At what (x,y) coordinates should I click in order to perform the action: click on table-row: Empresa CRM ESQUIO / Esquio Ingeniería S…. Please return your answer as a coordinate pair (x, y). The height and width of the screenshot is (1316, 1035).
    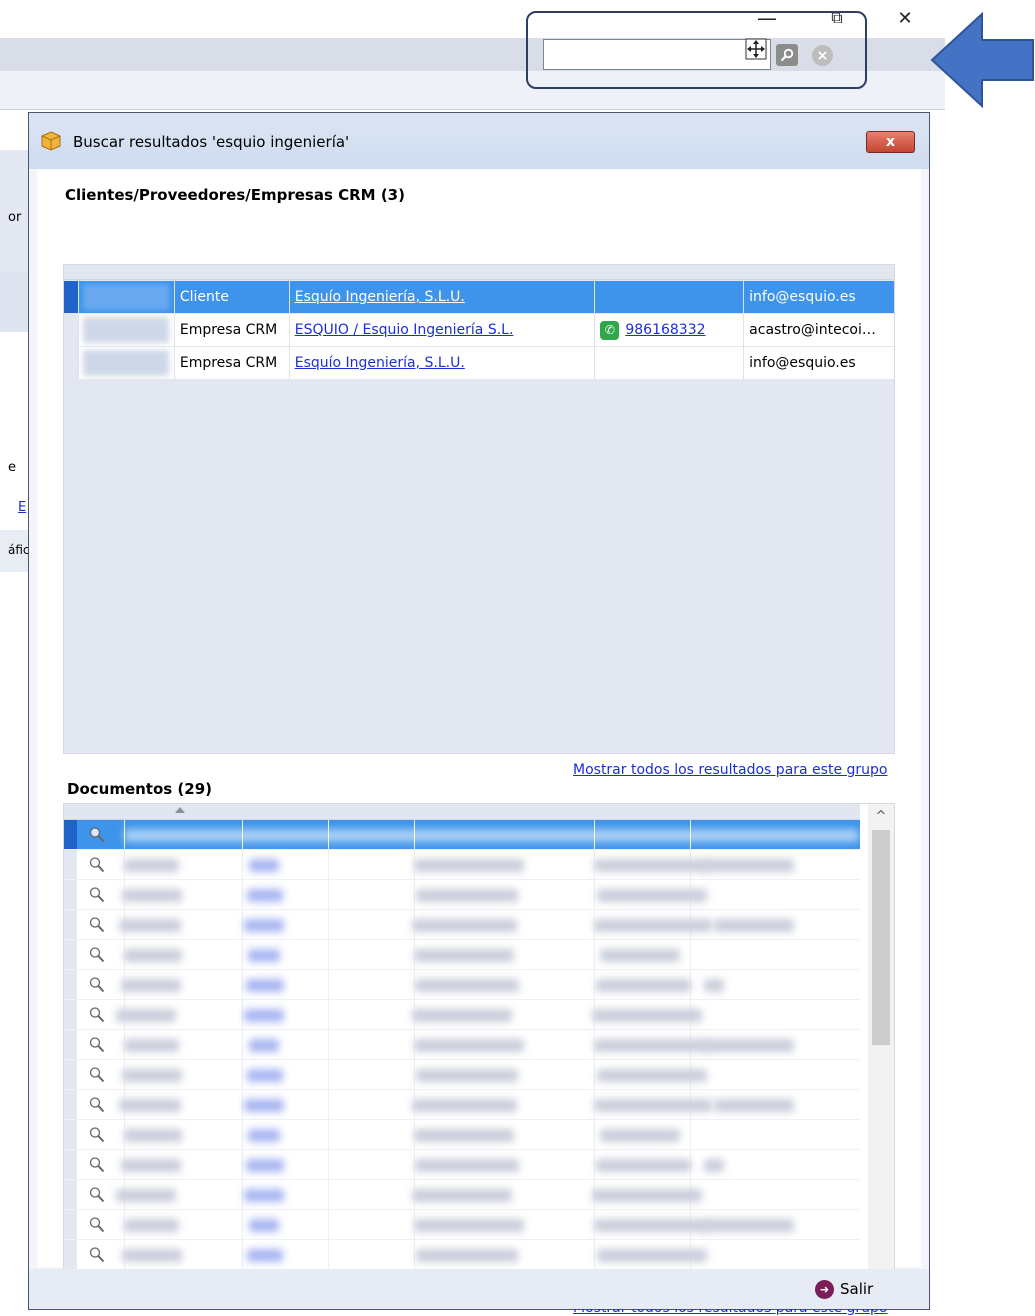
    Looking at the image, I should click on (479, 330).